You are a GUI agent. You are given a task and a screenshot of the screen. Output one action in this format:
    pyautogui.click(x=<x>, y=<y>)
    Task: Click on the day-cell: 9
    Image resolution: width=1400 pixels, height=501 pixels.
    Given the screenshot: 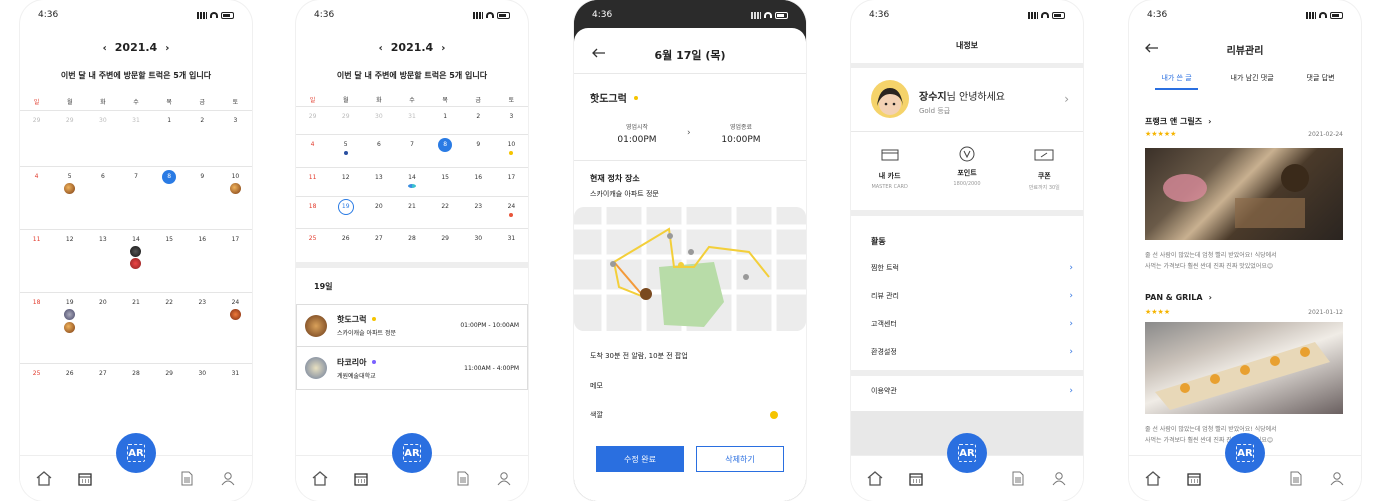 What is the action you would take?
    pyautogui.click(x=202, y=198)
    